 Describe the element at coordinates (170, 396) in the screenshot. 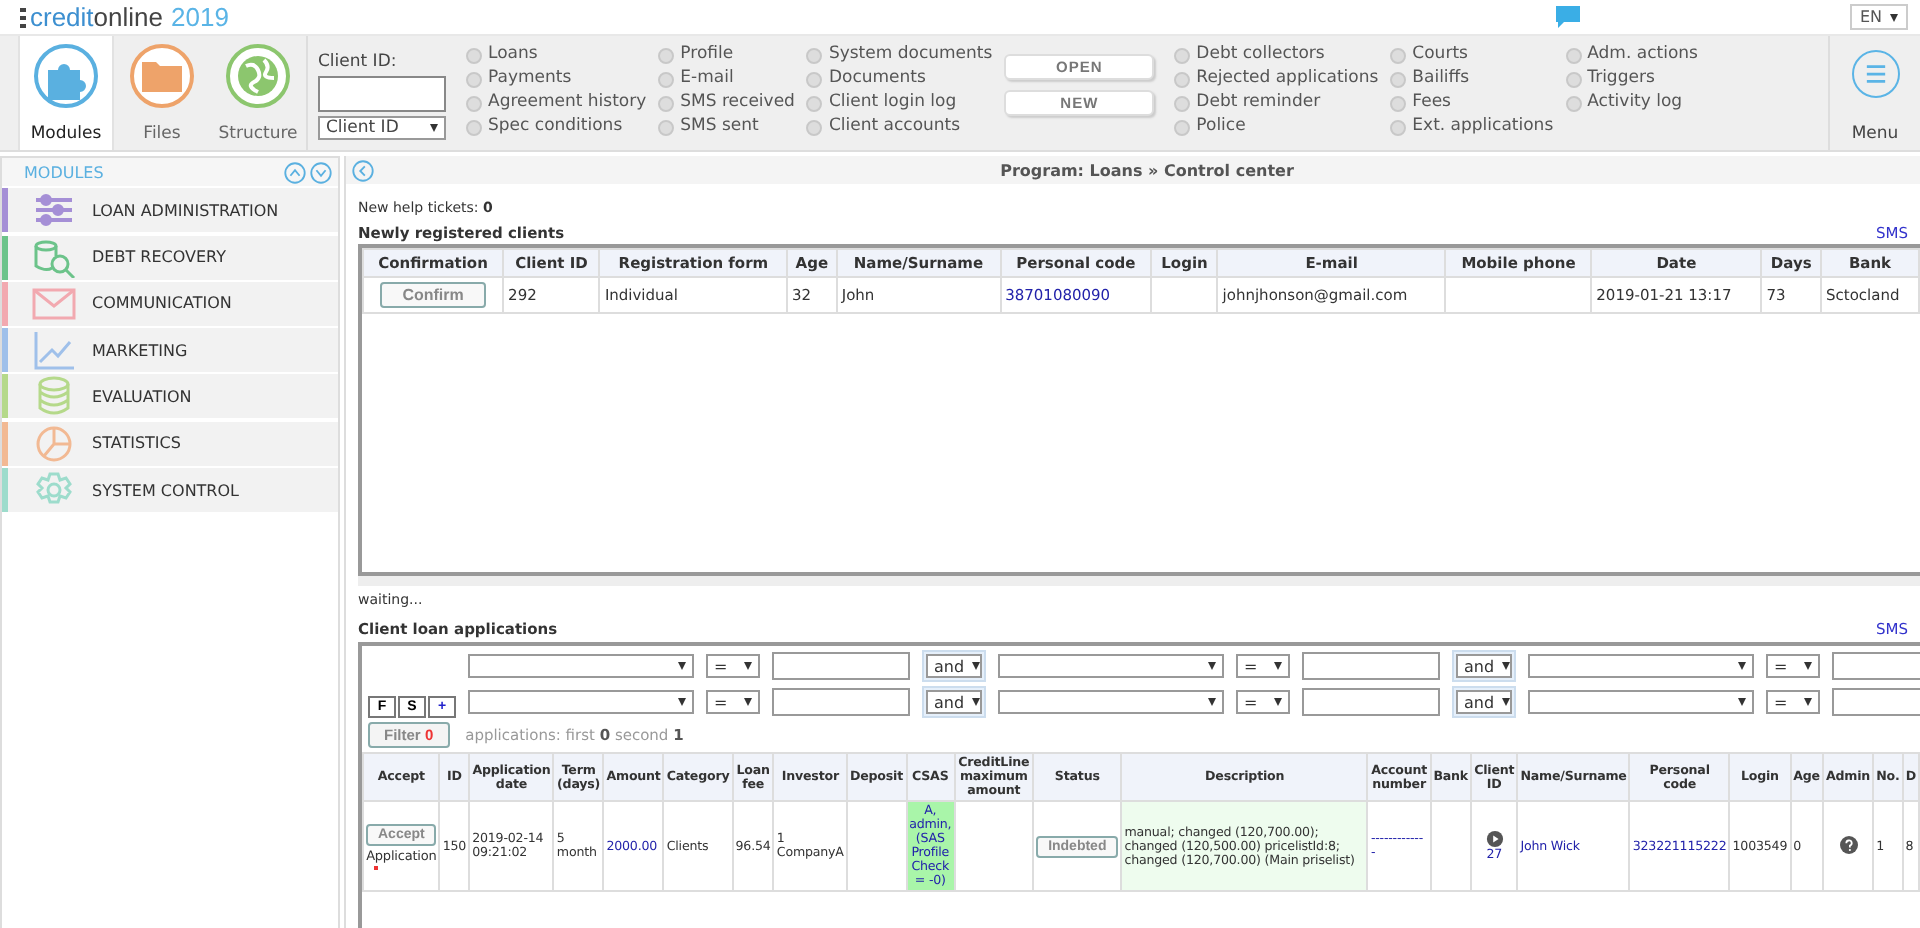

I see `sidebar-item: EVALUATION` at that location.